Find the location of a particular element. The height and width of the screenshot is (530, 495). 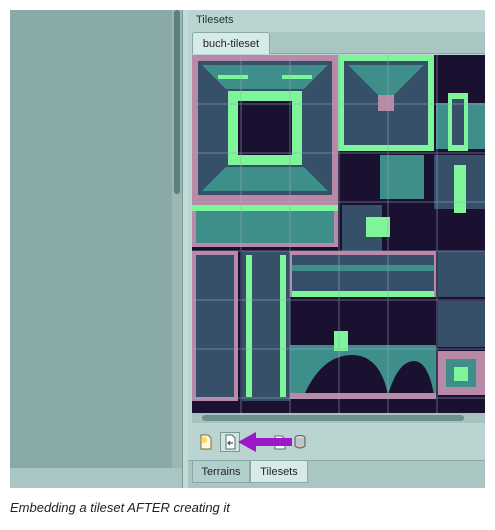

tab-buch-tileset: buch-tileset is located at coordinates (231, 43).